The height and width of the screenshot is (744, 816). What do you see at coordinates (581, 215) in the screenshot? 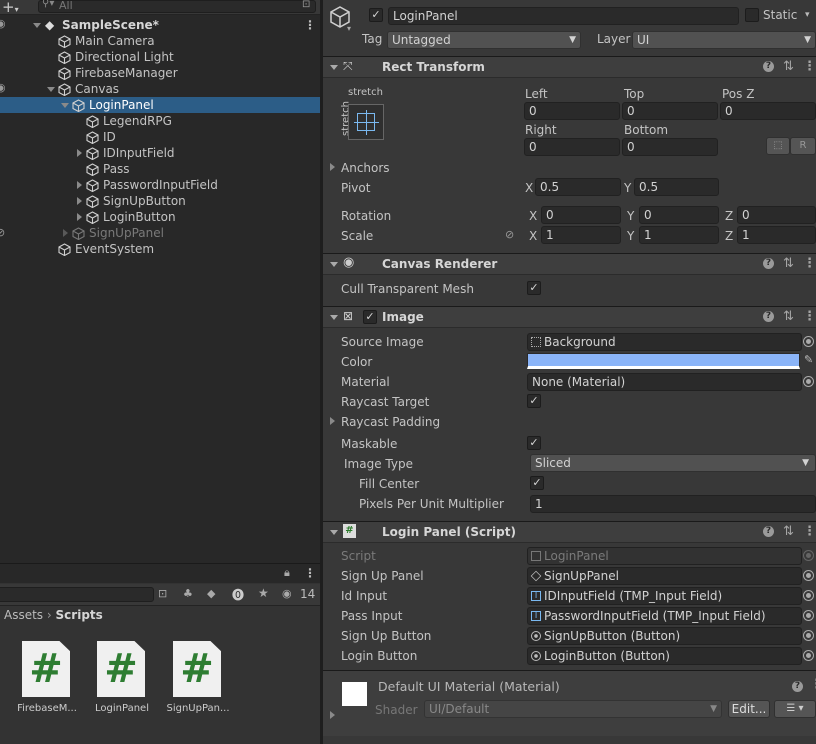
I see `rotation-x-field: 0` at bounding box center [581, 215].